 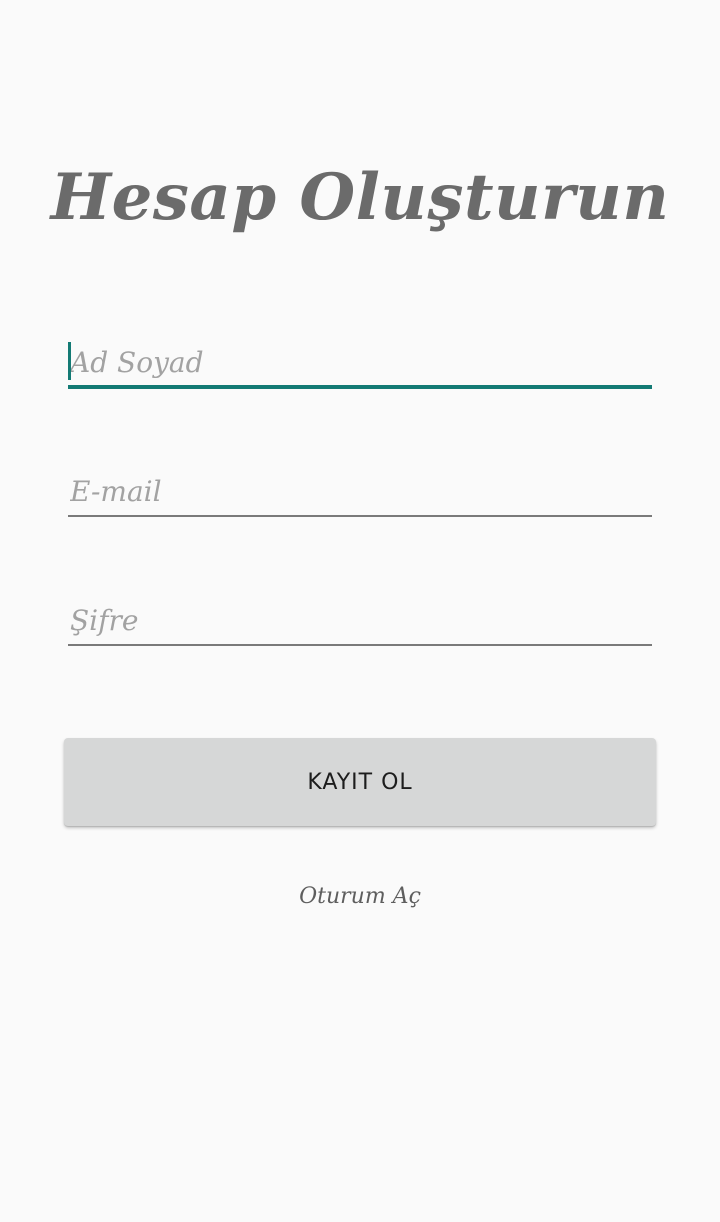 I want to click on email-field-underline, so click(x=360, y=516).